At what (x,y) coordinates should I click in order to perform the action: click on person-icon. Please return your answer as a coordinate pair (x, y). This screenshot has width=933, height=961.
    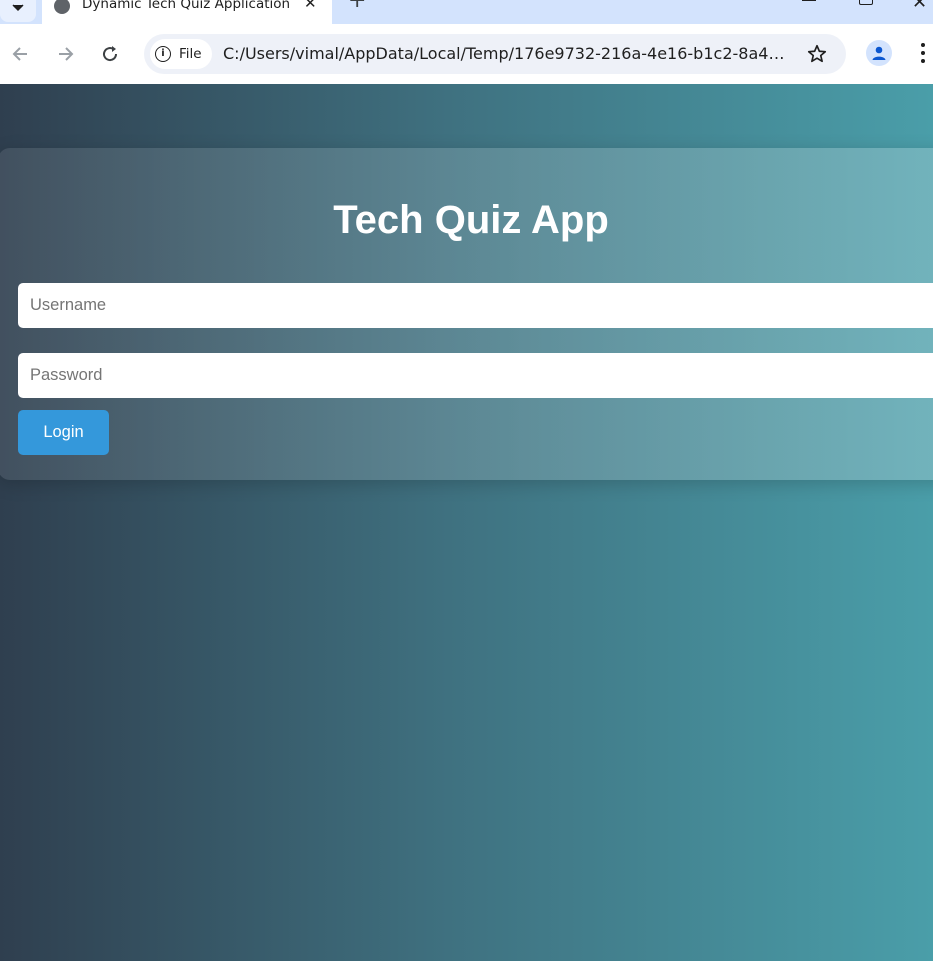
    Looking at the image, I should click on (879, 53).